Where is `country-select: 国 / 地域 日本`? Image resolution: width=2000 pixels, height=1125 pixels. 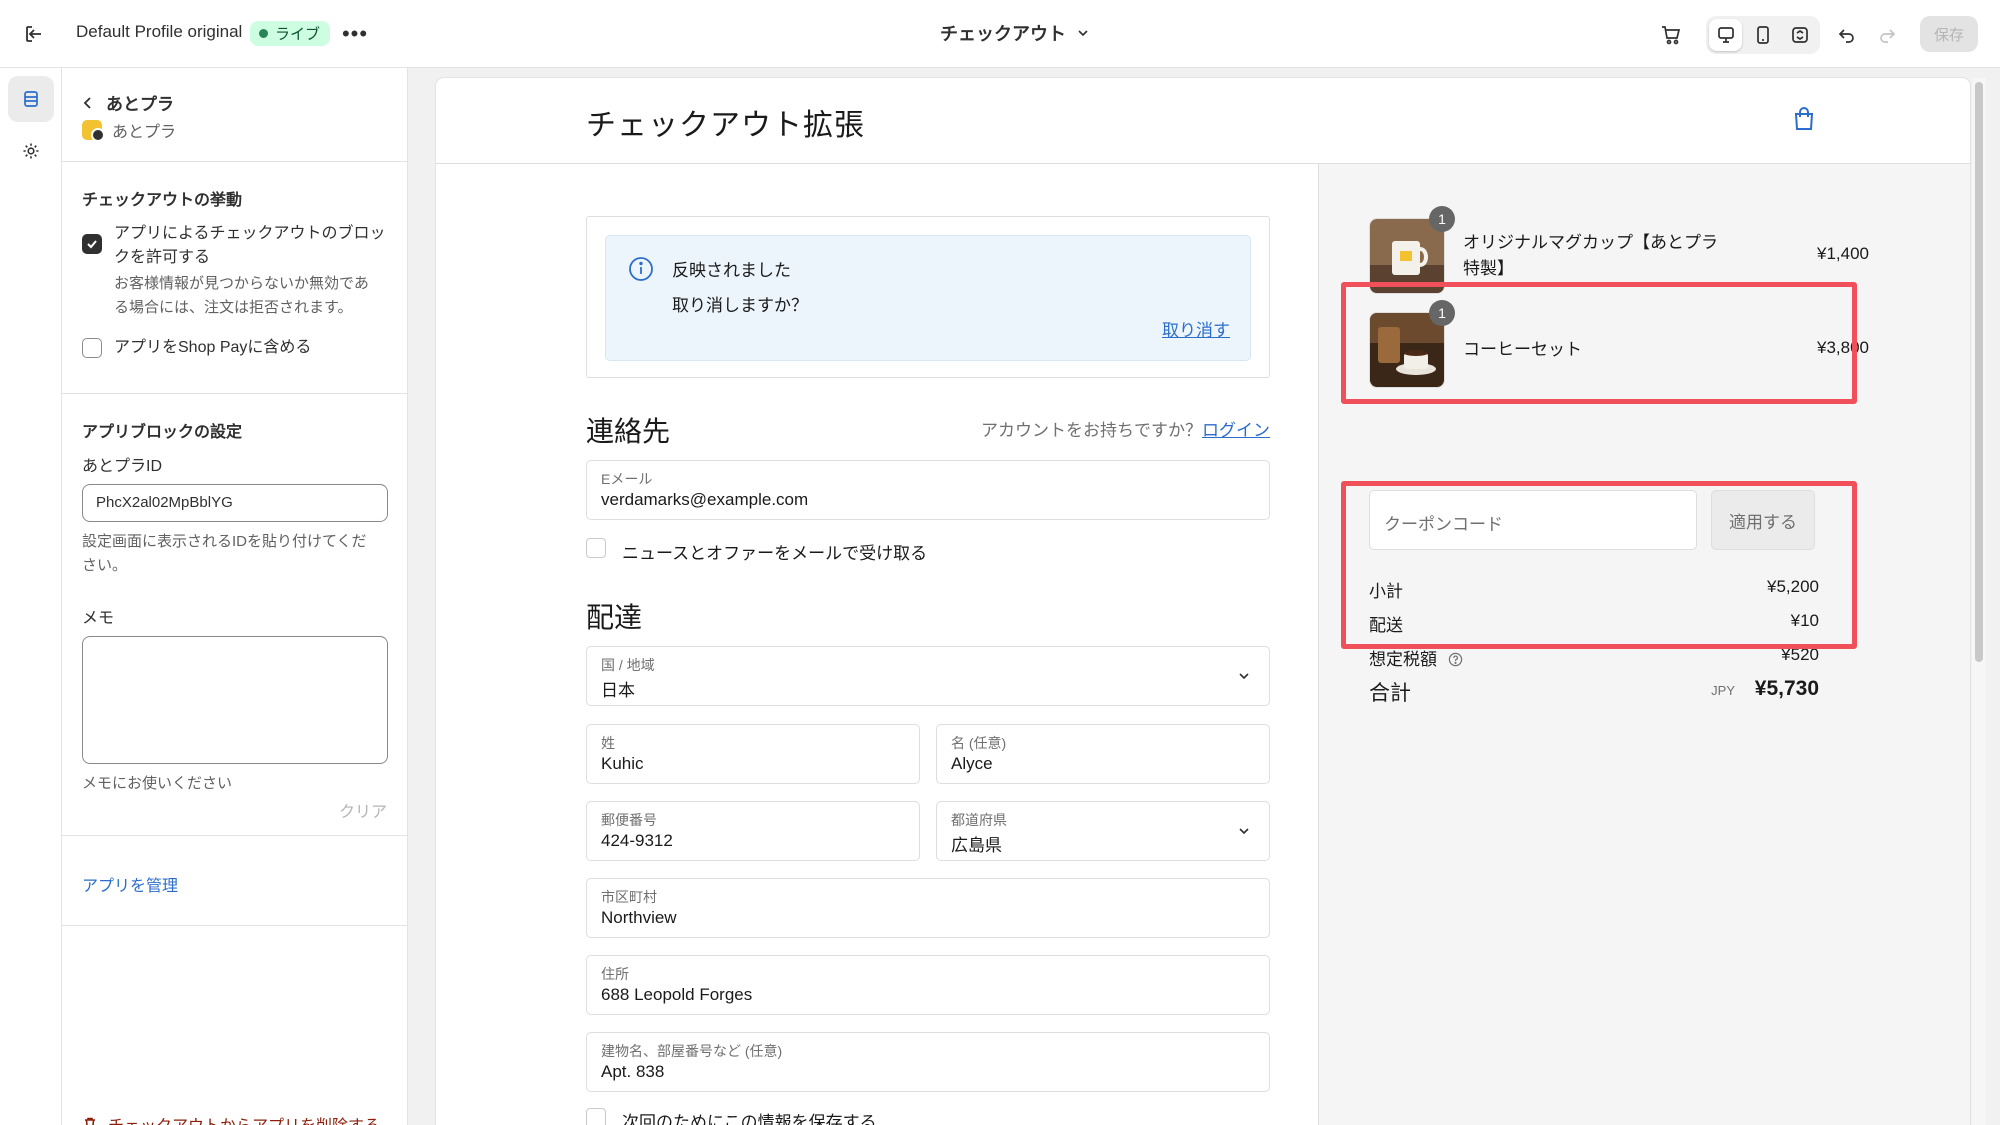
country-select: 国 / 地域 日本 is located at coordinates (928, 676).